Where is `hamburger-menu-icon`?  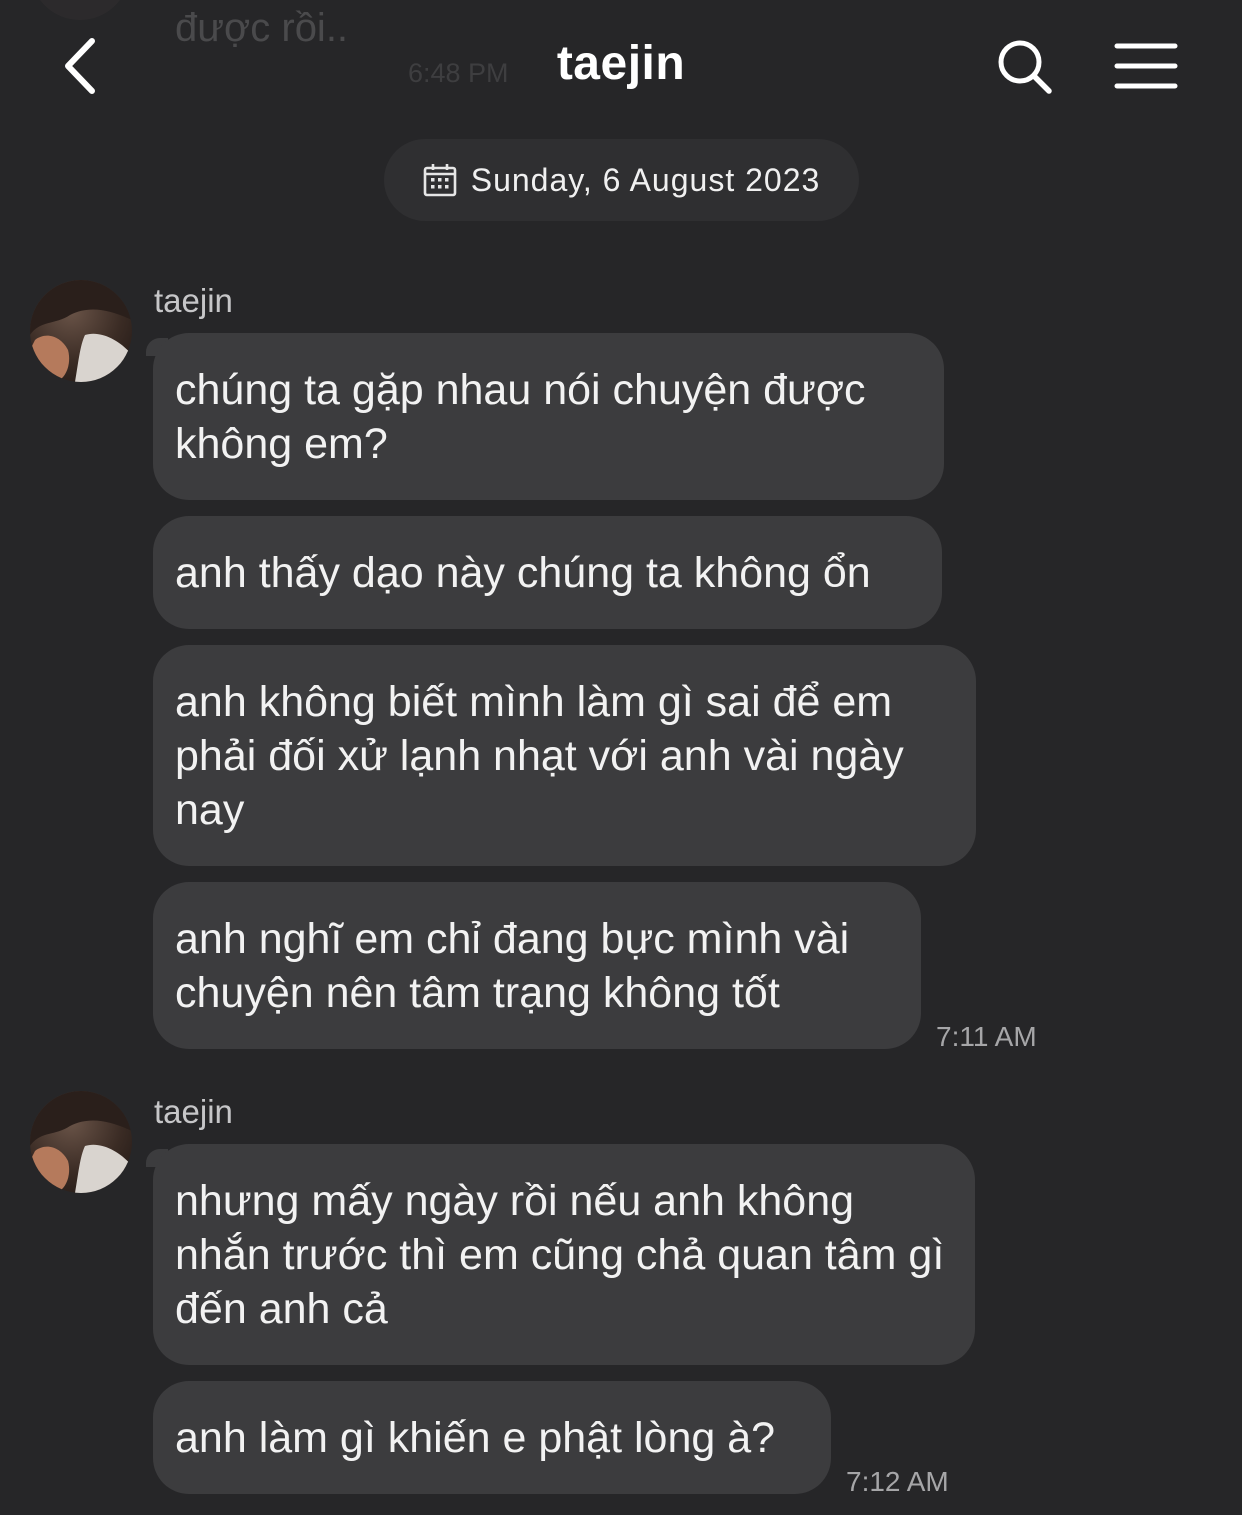
hamburger-menu-icon is located at coordinates (1146, 66).